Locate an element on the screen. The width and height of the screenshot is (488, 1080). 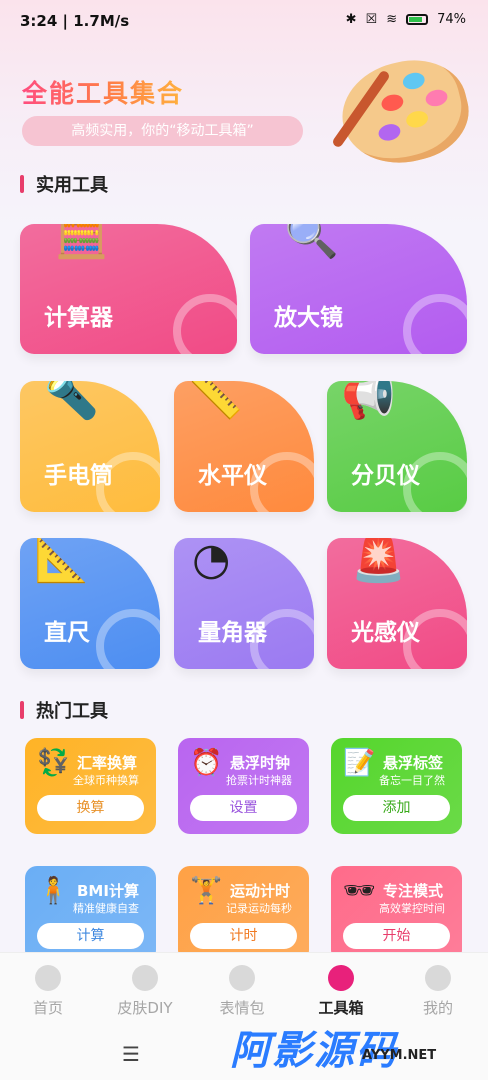
hot-tool-button: 设置 is located at coordinates (243, 808).